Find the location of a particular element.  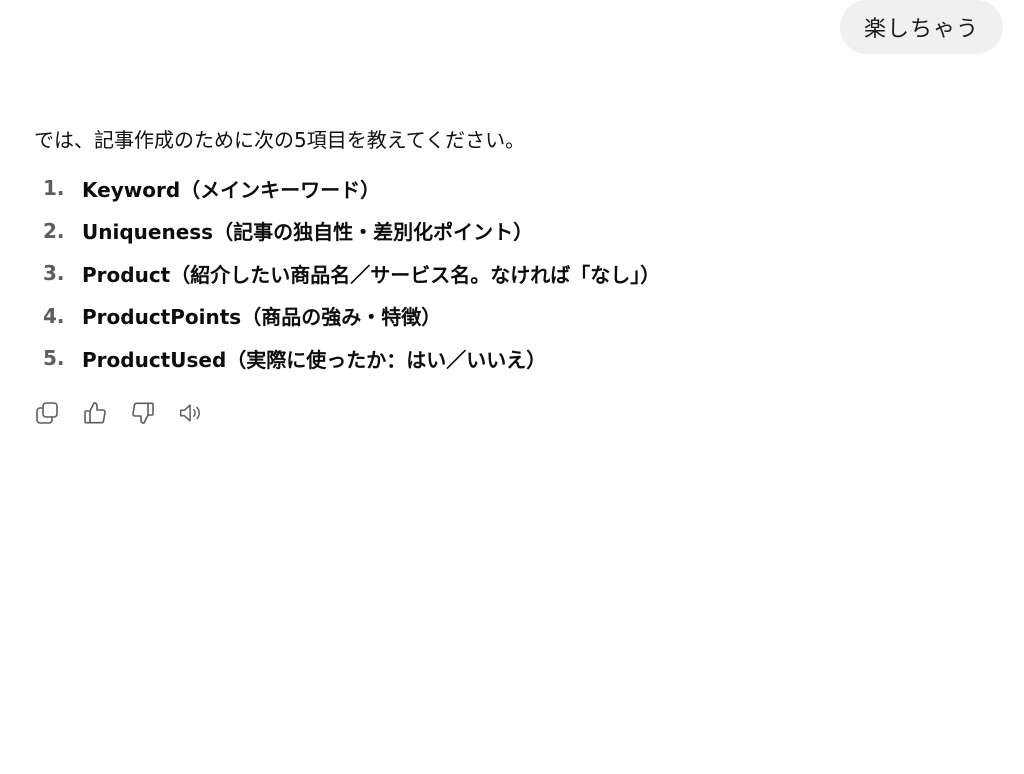

list-item-number: 3. is located at coordinates (54, 273).